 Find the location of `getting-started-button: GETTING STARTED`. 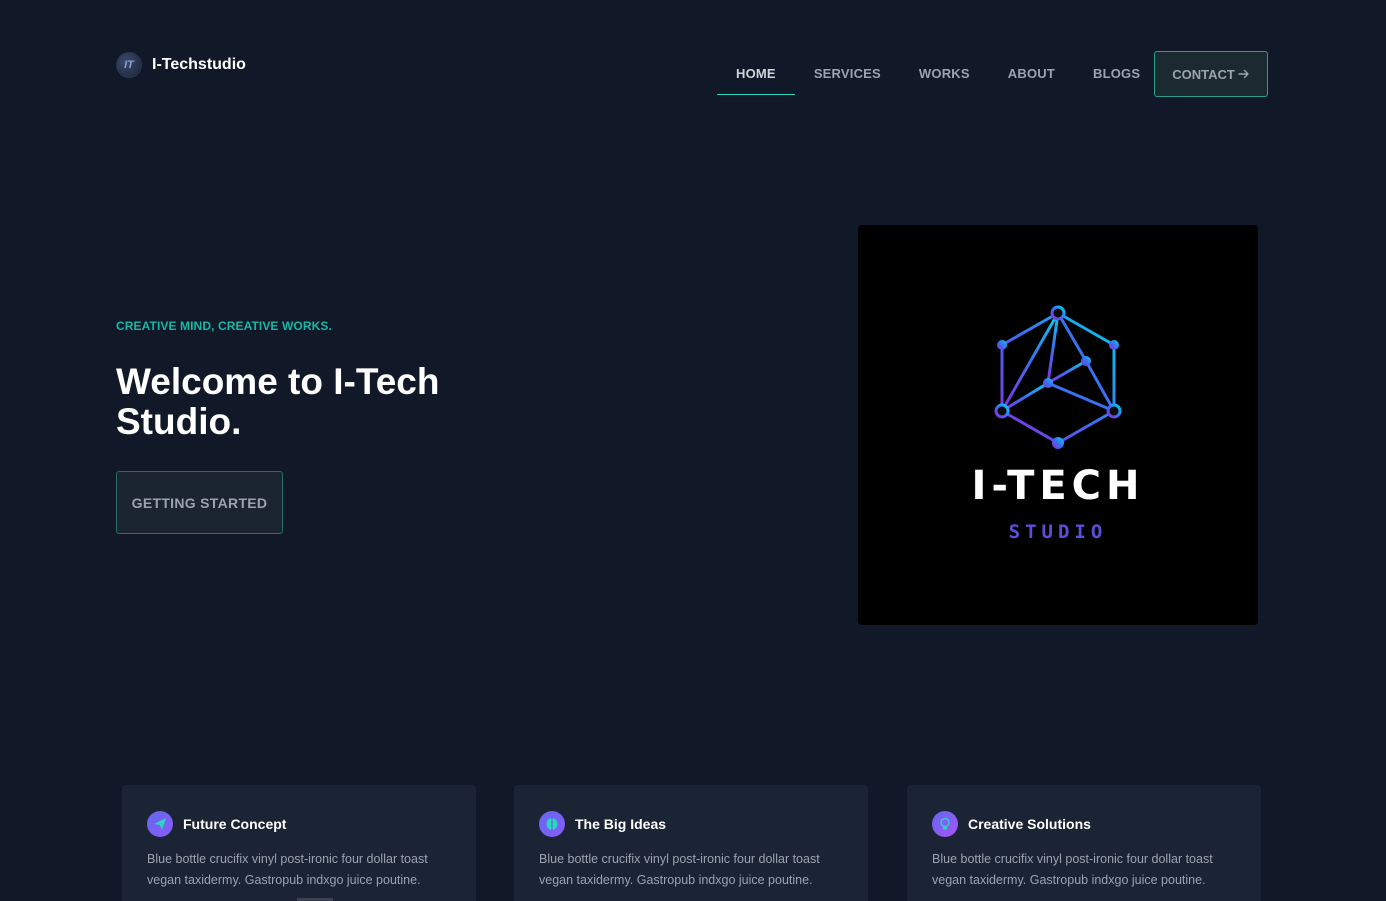

getting-started-button: GETTING STARTED is located at coordinates (199, 502).